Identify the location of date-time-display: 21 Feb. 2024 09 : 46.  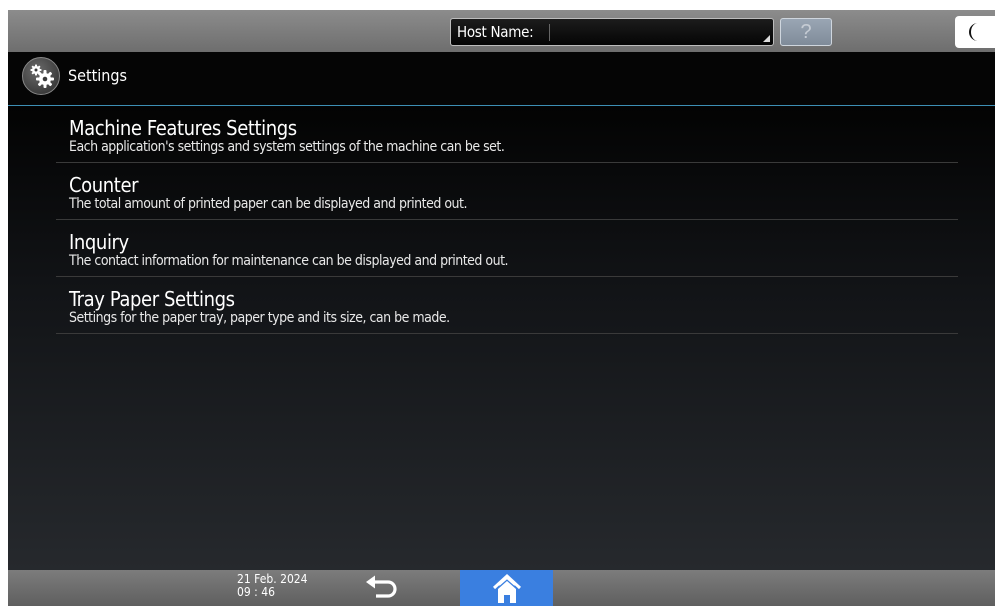
(272, 586).